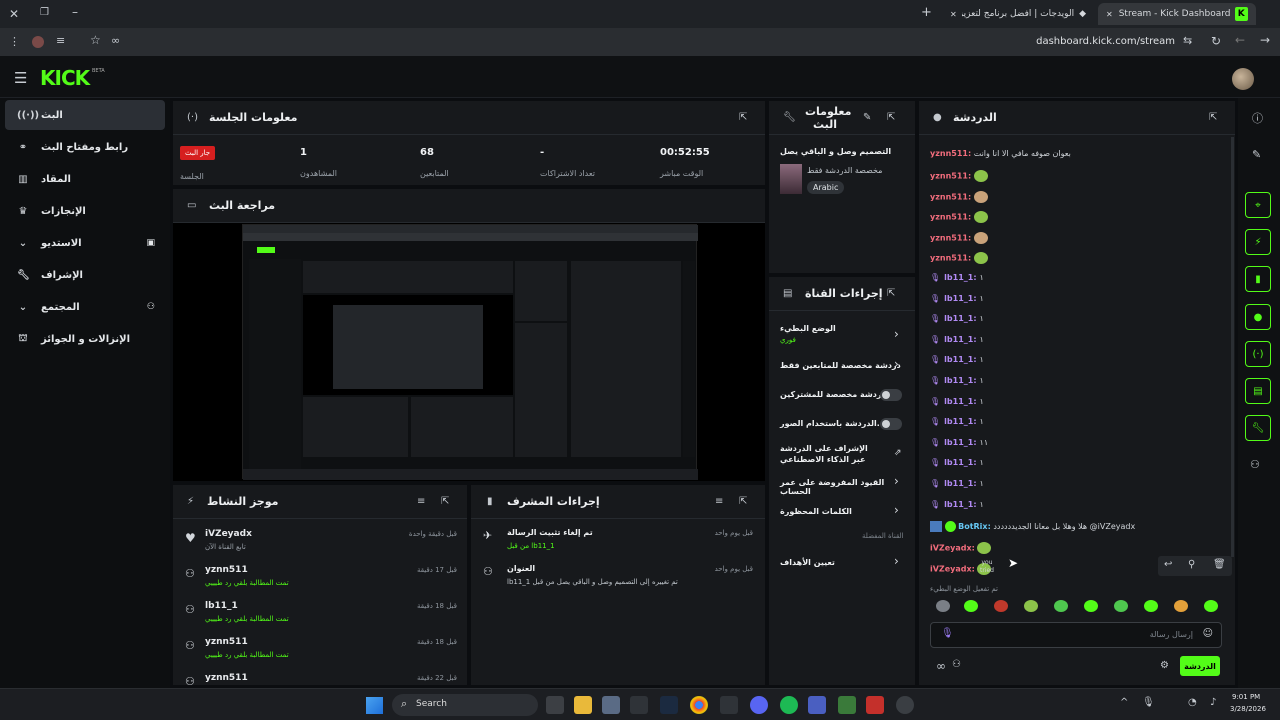  Describe the element at coordinates (1258, 391) in the screenshot. I see `rail-channel-button: ▤` at that location.